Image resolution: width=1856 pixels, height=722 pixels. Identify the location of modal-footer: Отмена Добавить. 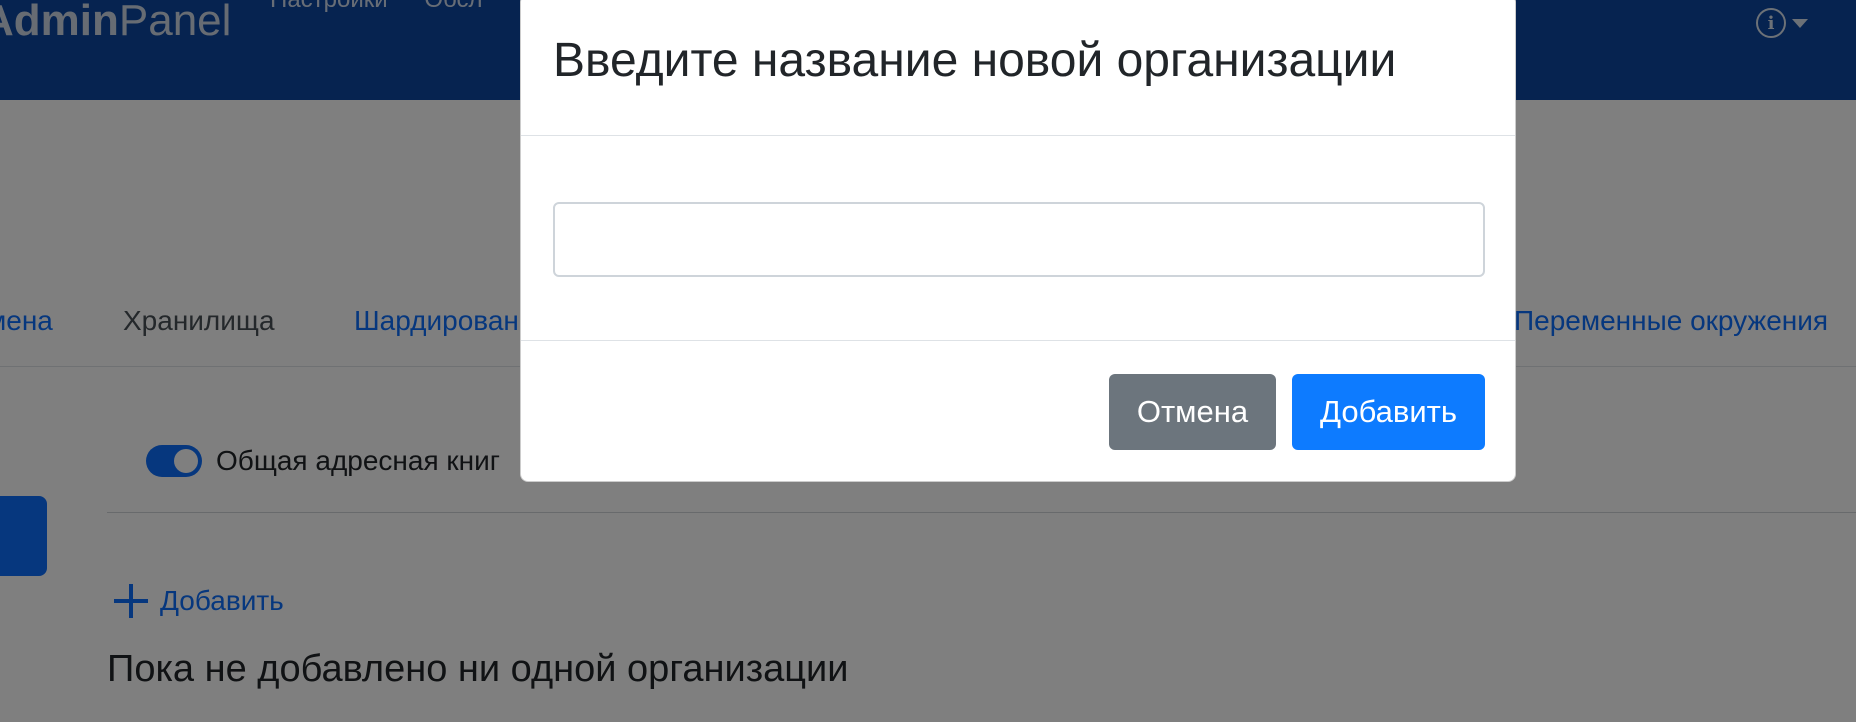
(1018, 411).